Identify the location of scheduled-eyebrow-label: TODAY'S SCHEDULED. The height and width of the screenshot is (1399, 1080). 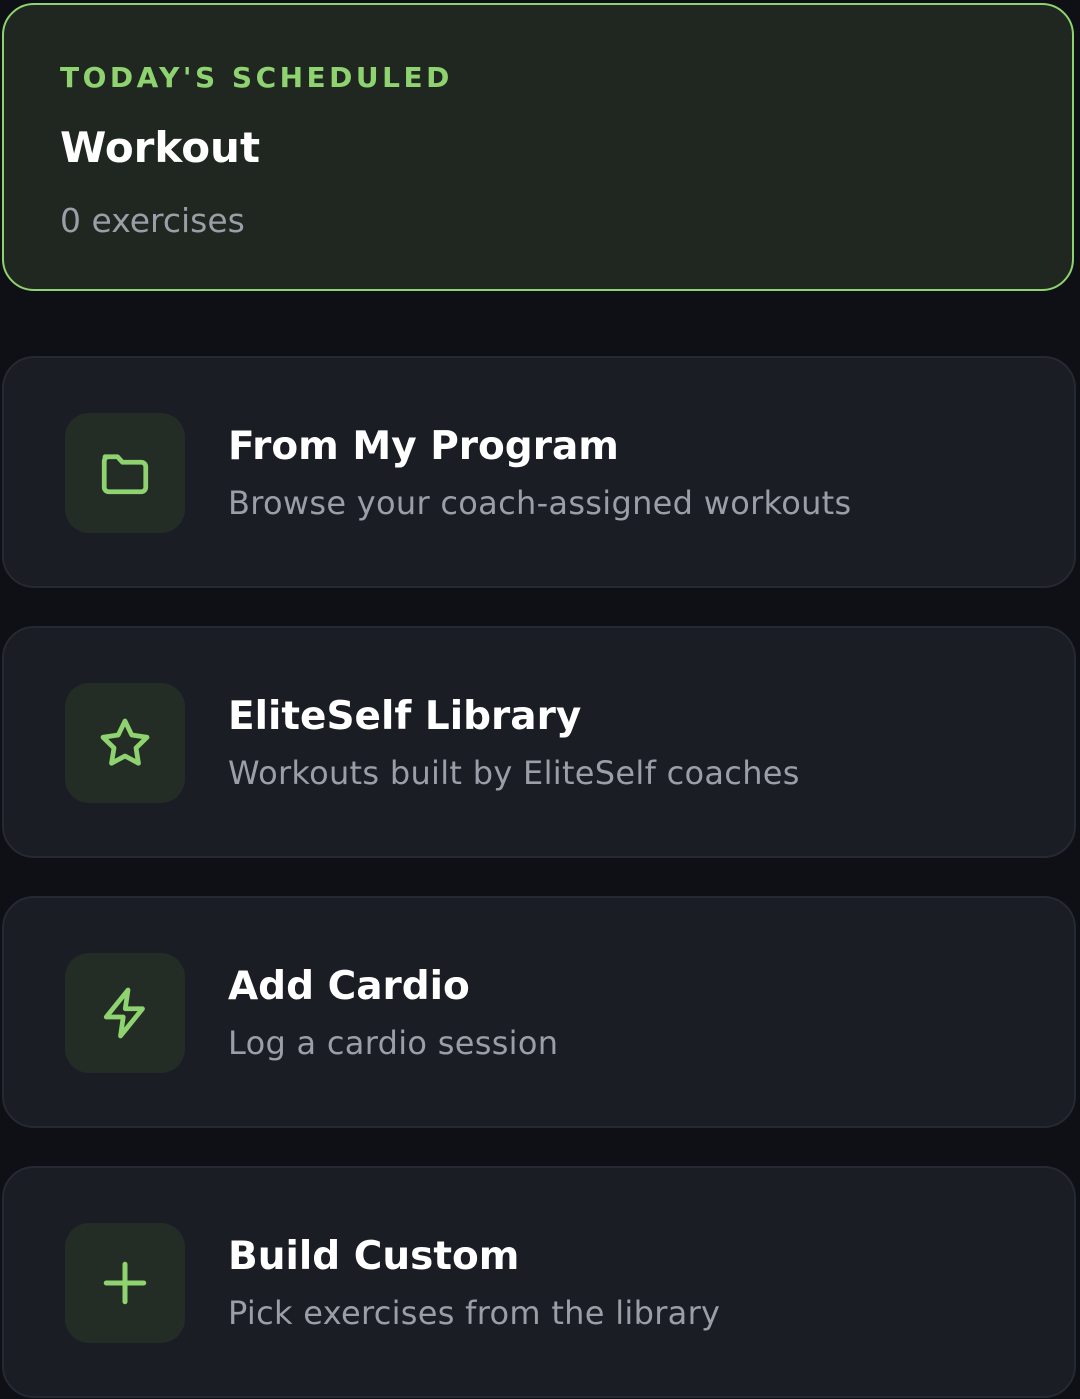
(256, 77).